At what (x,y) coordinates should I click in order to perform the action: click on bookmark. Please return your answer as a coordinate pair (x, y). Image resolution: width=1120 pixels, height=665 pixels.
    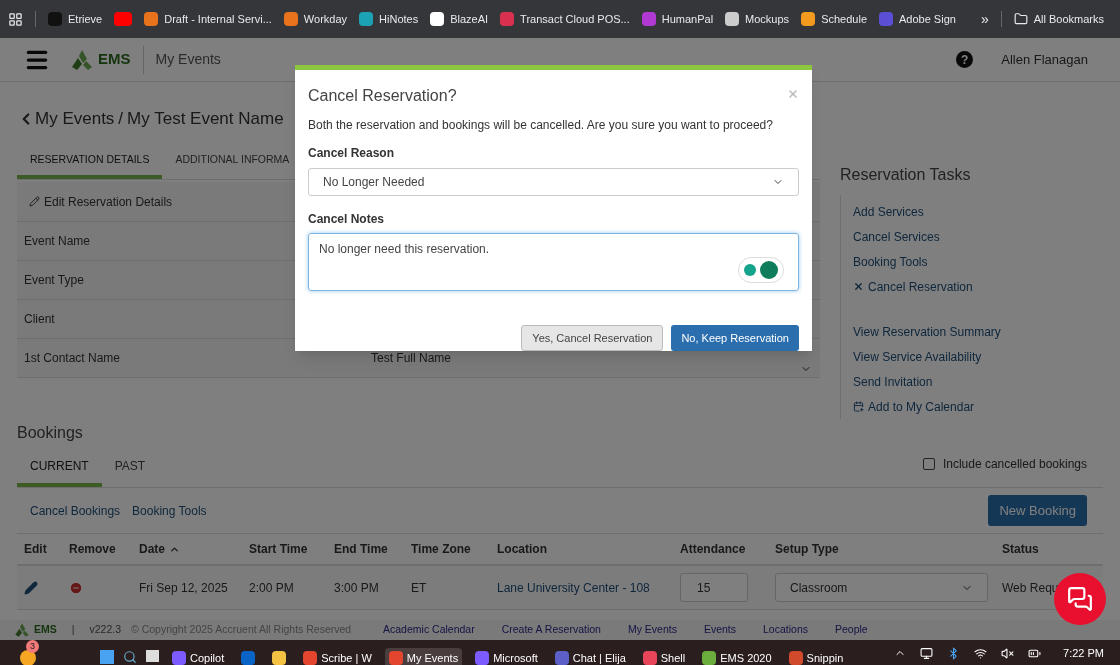
    Looking at the image, I should click on (123, 19).